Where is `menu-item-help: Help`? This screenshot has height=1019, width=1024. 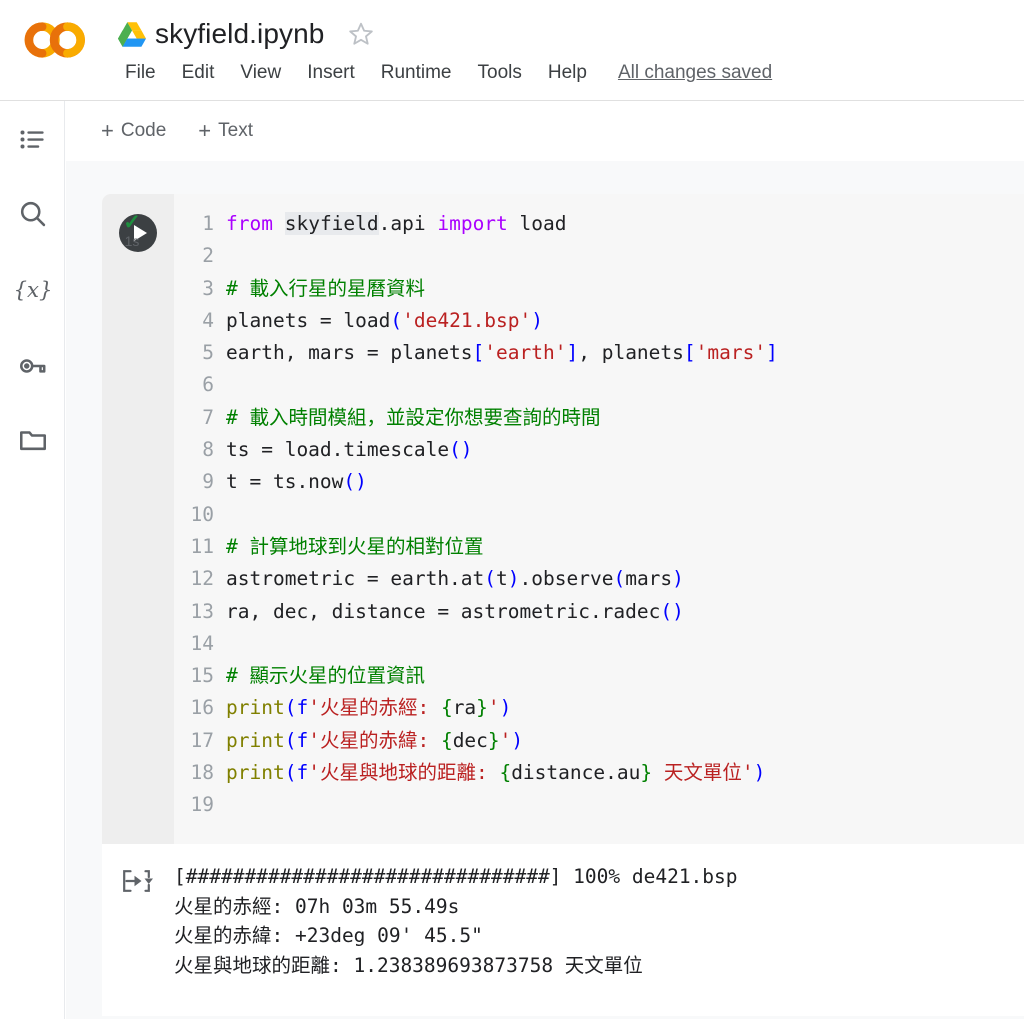 menu-item-help: Help is located at coordinates (567, 73).